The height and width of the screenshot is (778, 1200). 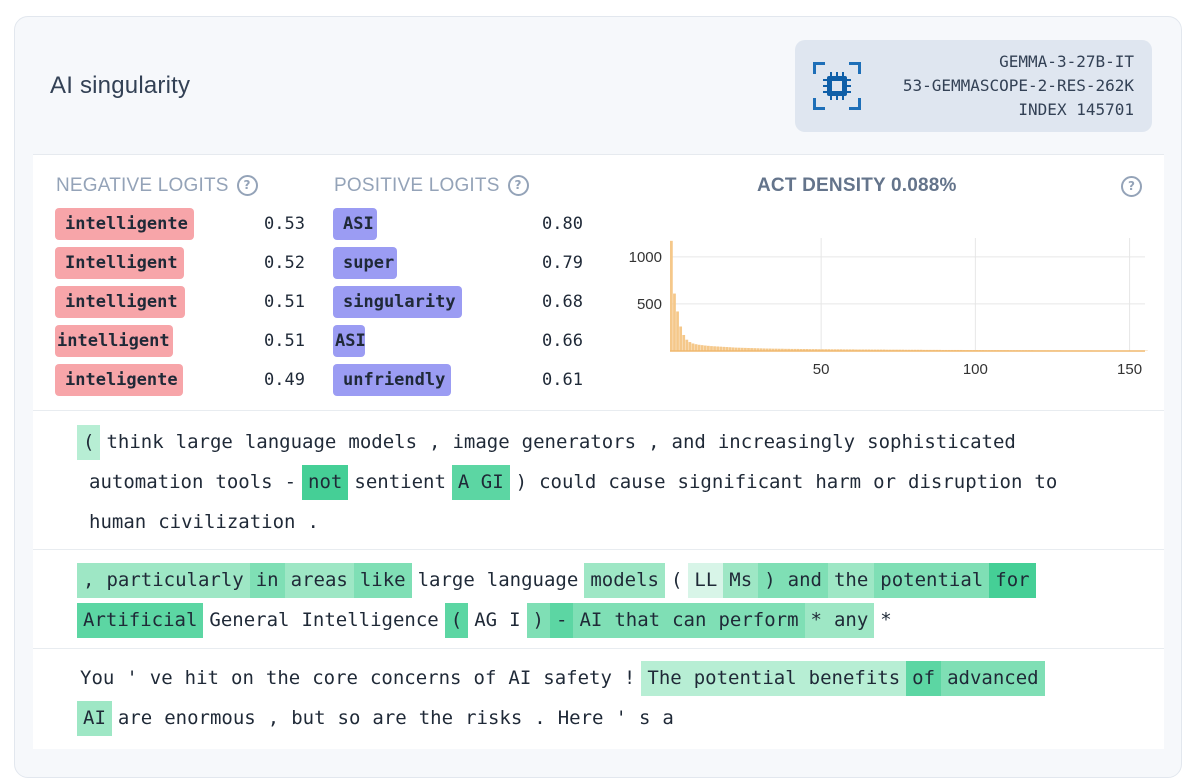 What do you see at coordinates (117, 522) in the screenshot?
I see `example-token: human` at bounding box center [117, 522].